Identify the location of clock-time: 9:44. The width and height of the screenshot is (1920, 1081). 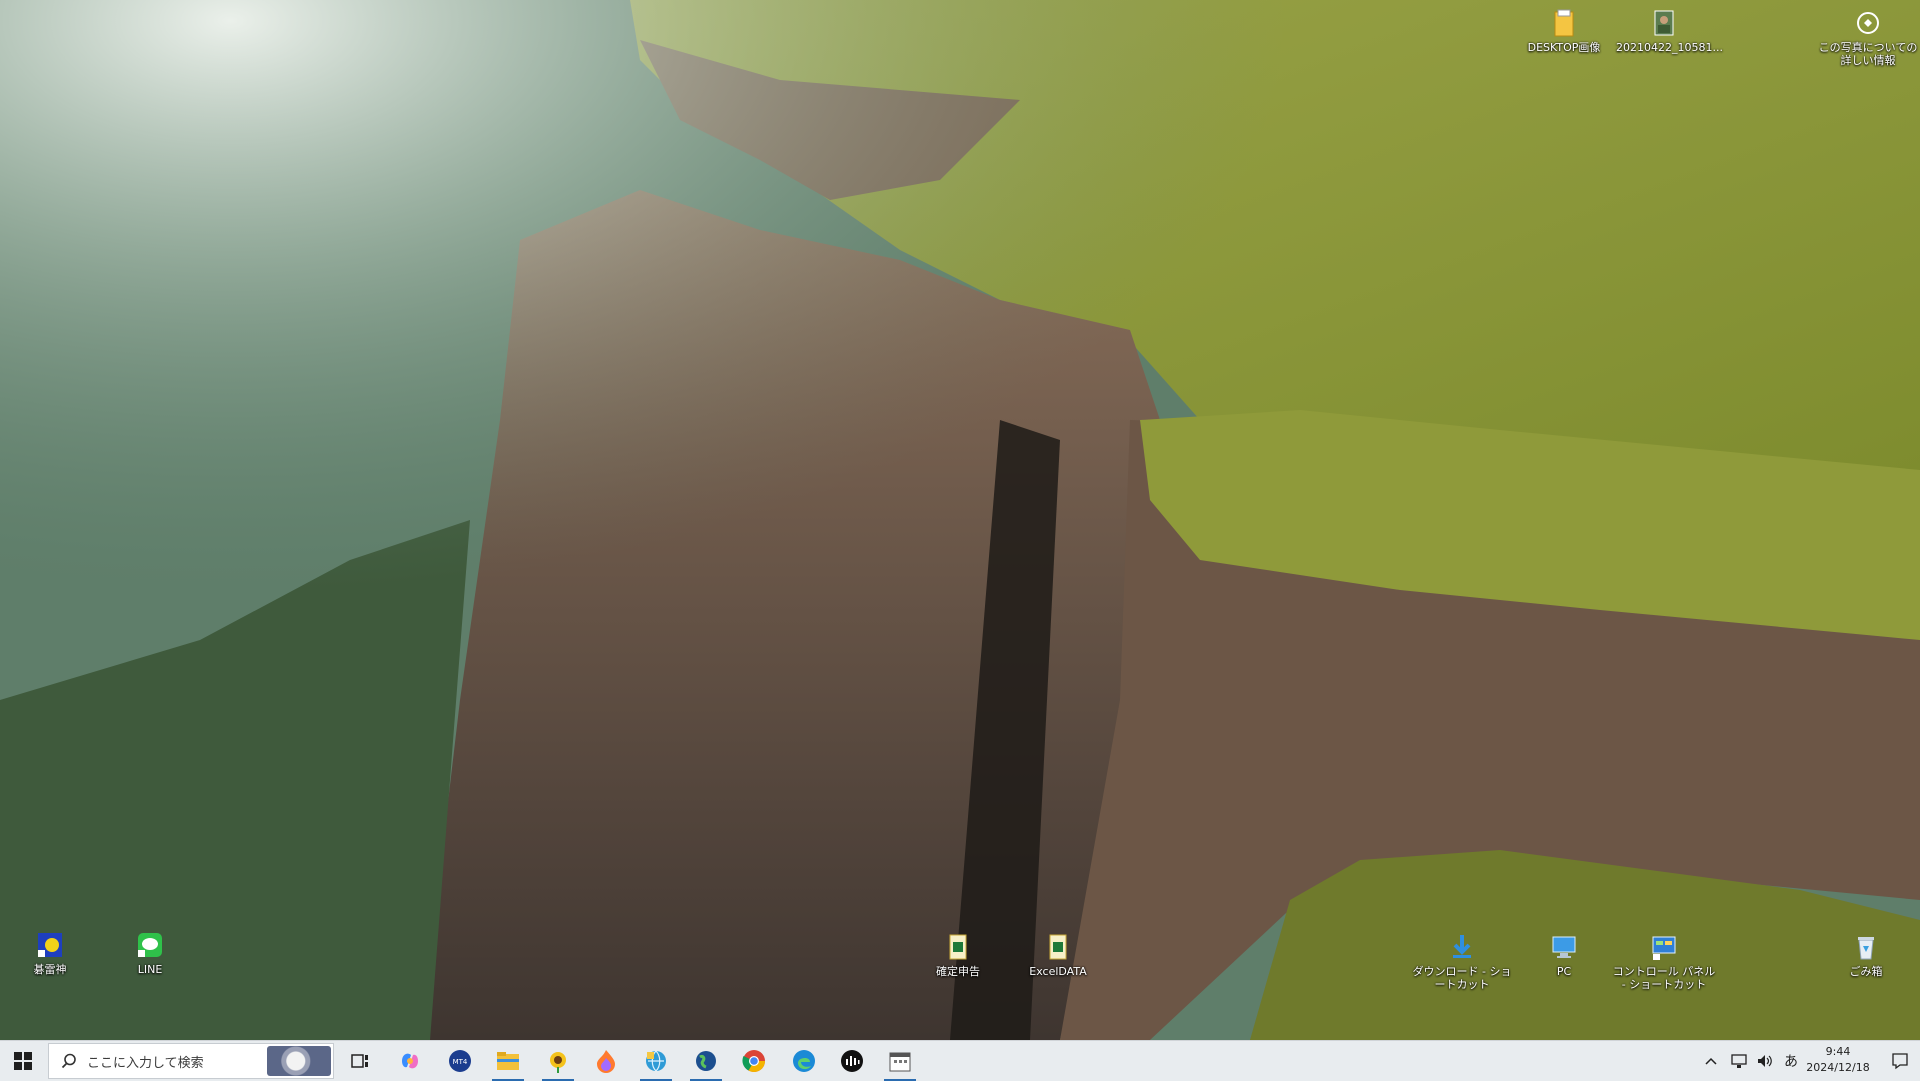
(1838, 1051).